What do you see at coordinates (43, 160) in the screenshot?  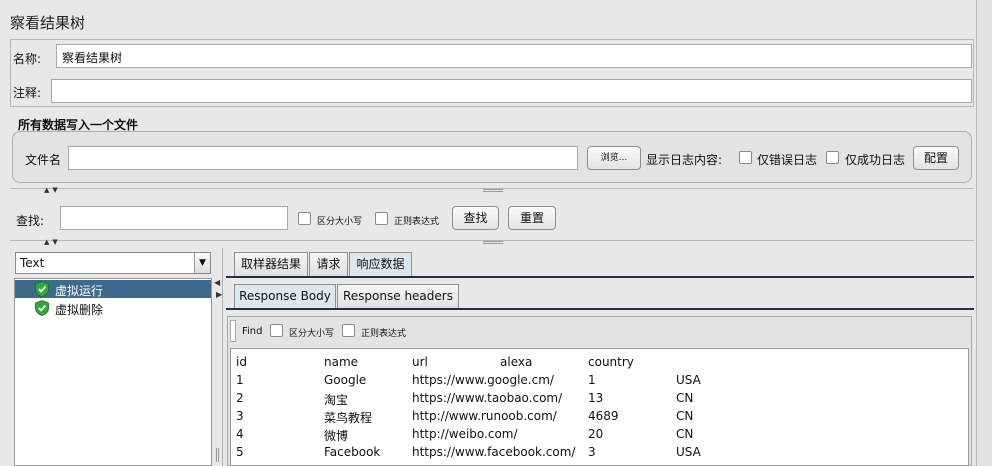 I see `filename-label: 文件名` at bounding box center [43, 160].